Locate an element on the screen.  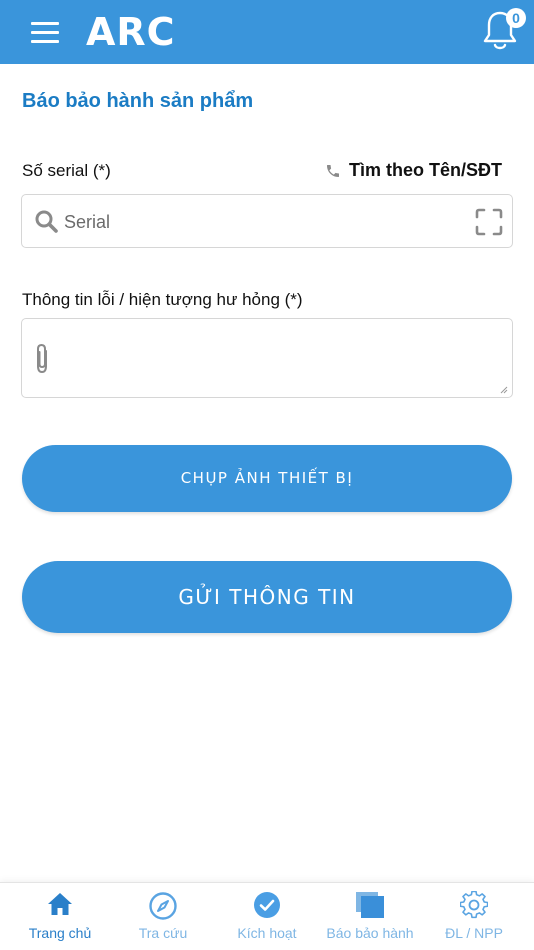
nav-label: ĐL / NPP is located at coordinates (474, 933).